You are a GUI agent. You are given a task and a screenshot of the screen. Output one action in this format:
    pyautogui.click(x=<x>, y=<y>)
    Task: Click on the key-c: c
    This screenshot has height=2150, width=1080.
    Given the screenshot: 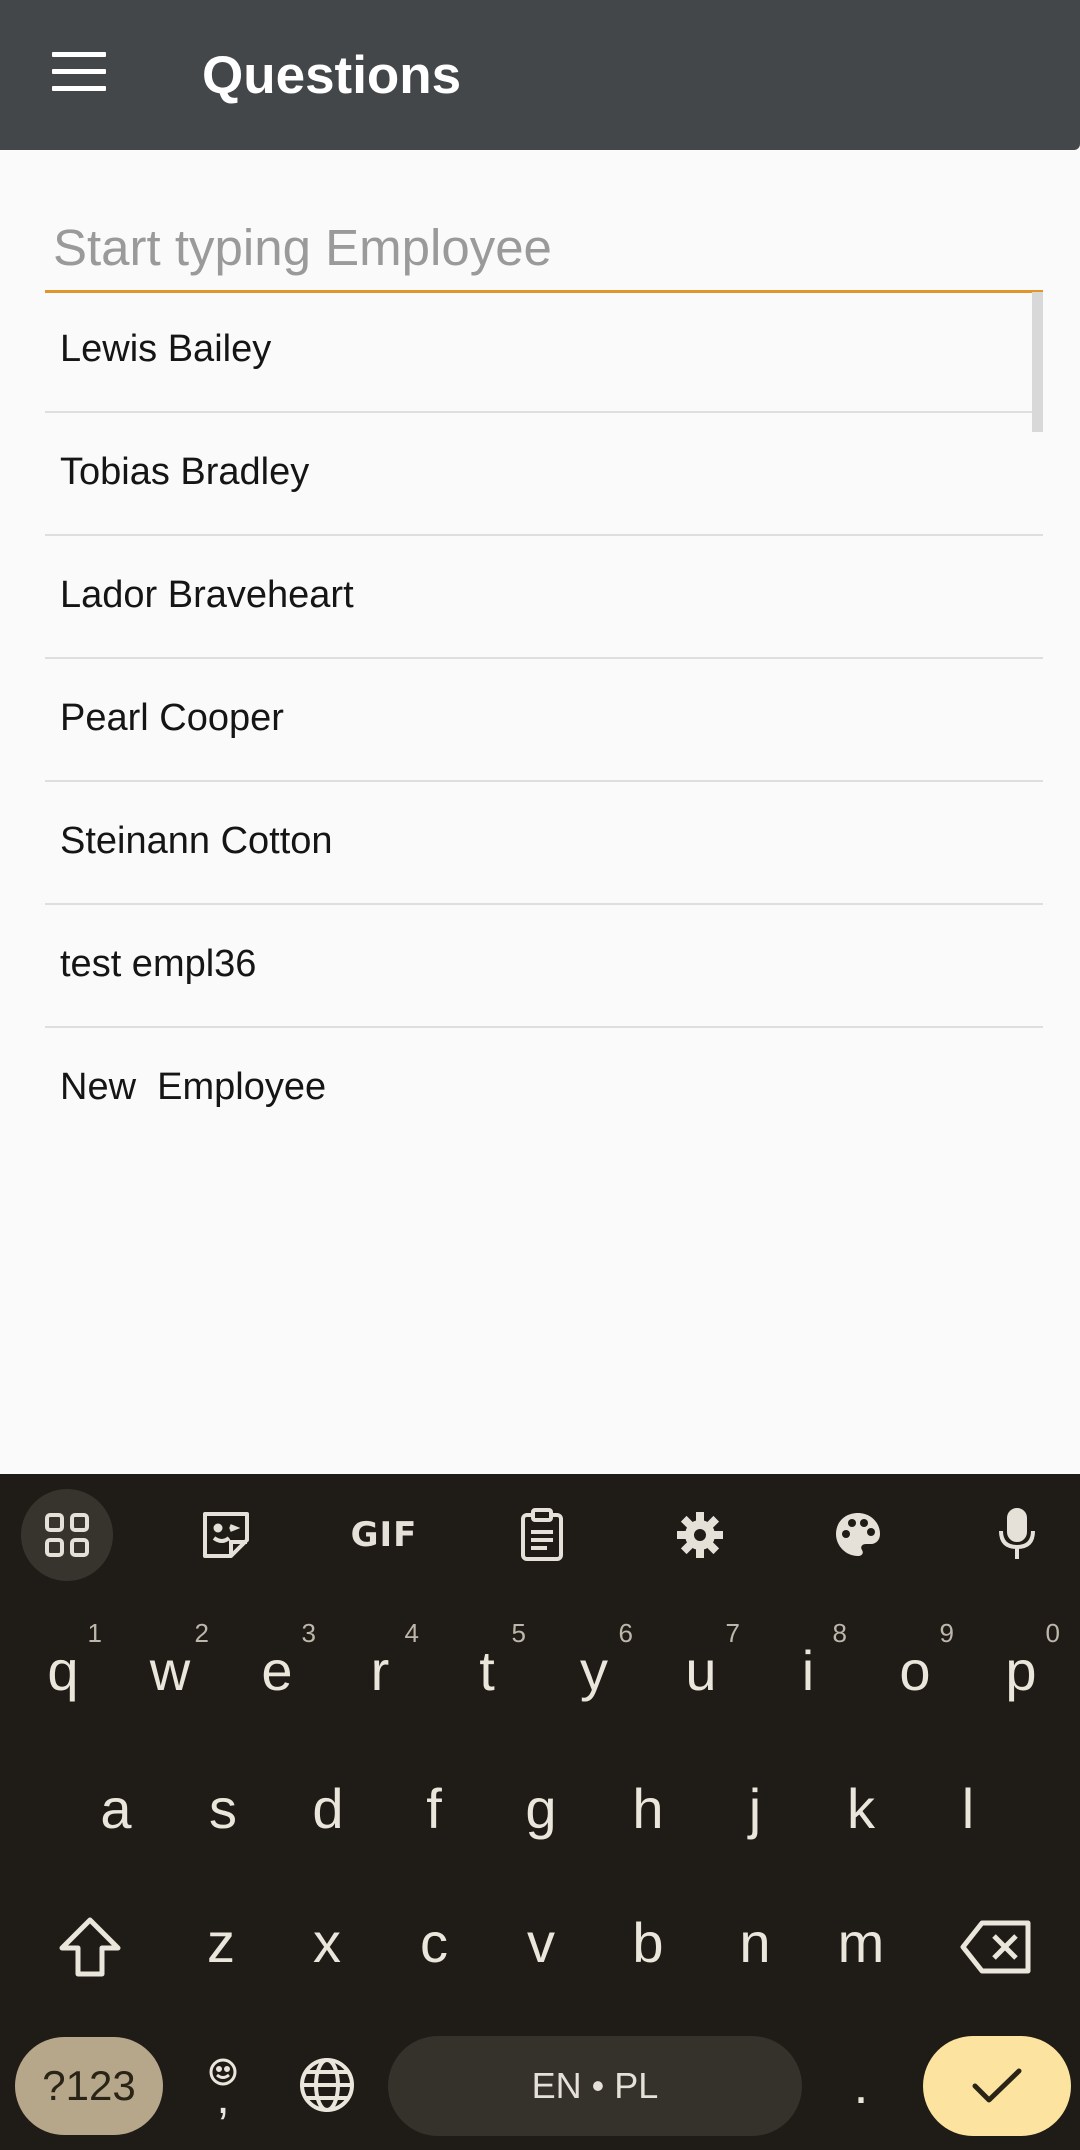 What is the action you would take?
    pyautogui.click(x=434, y=1947)
    